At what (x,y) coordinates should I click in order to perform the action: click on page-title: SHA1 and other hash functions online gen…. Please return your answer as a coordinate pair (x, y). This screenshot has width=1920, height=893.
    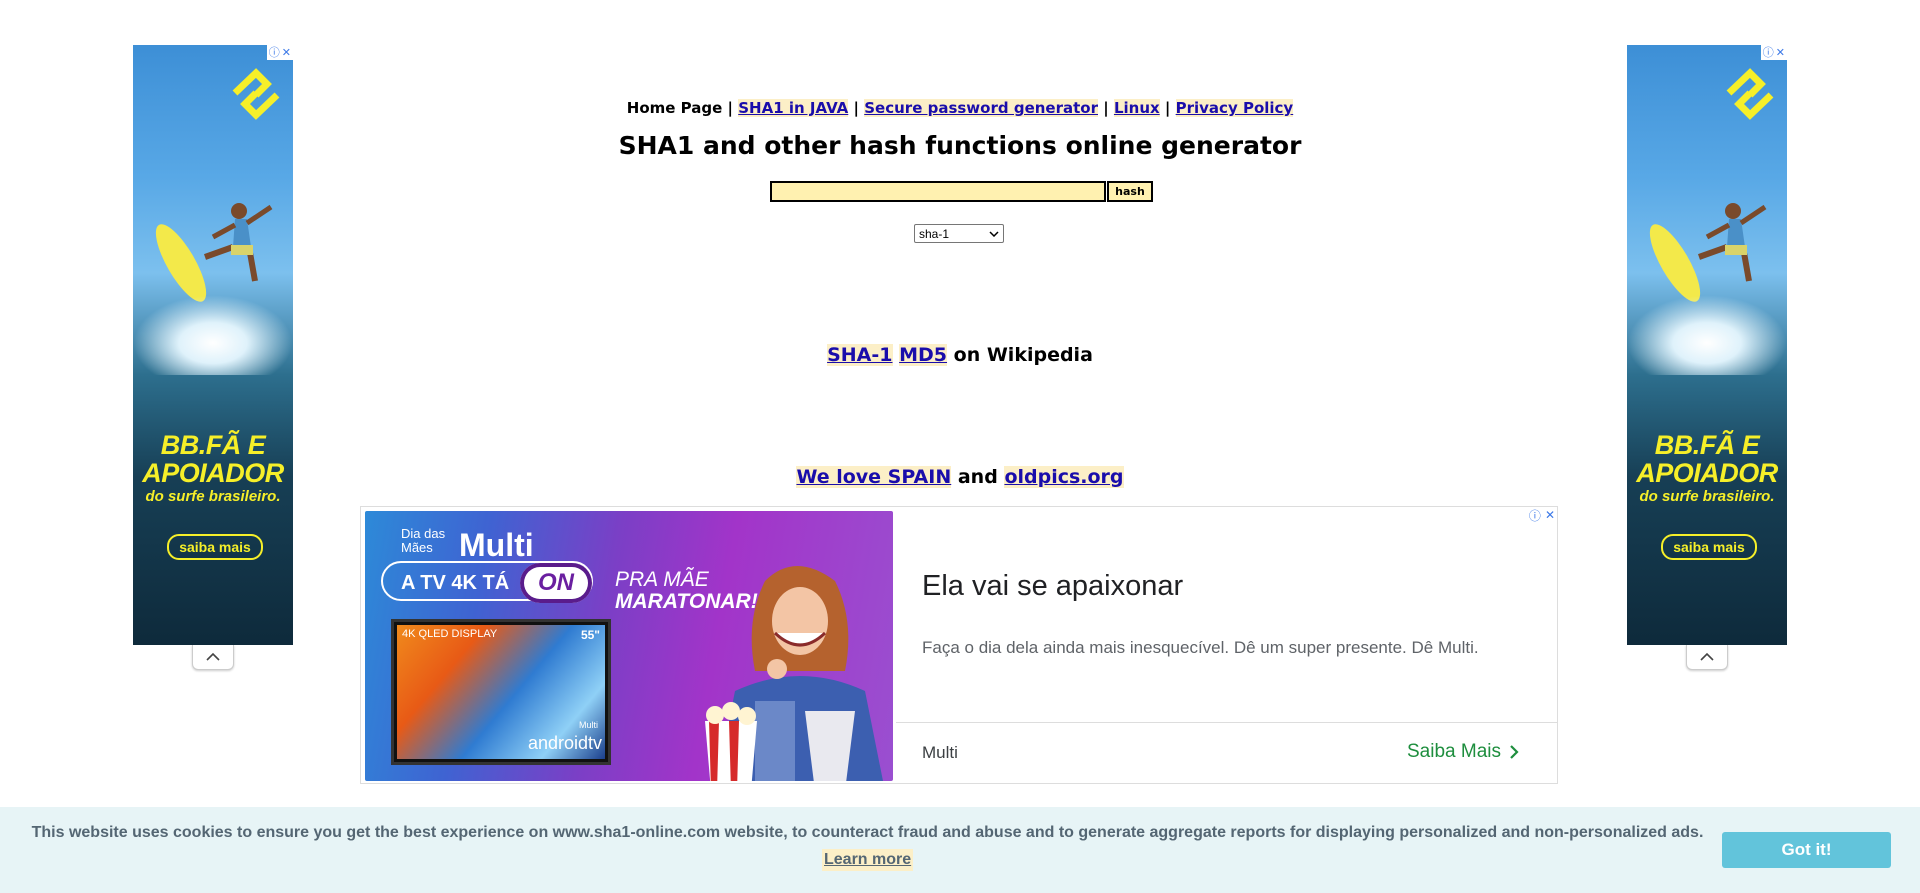
    Looking at the image, I should click on (960, 145).